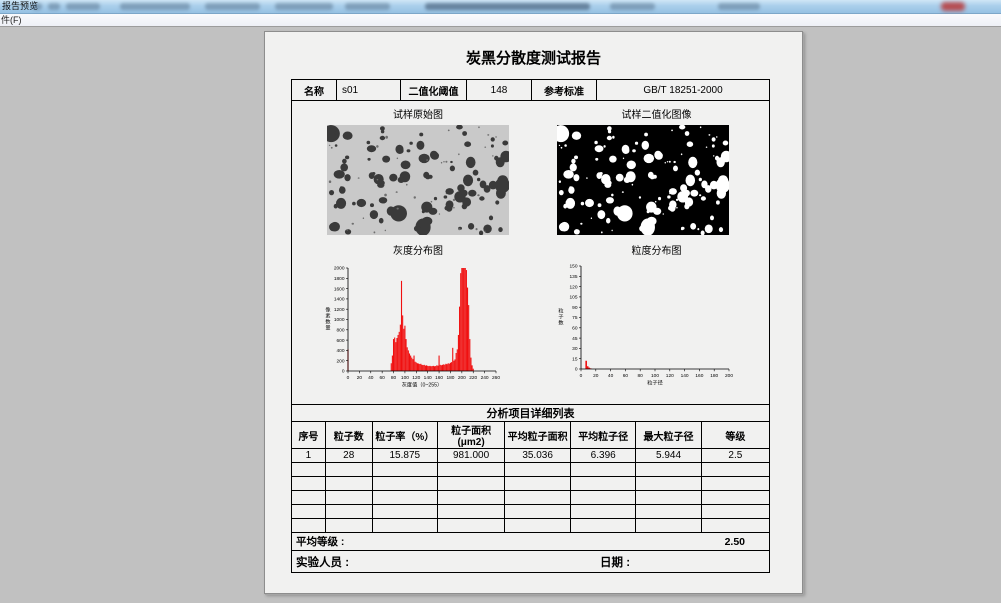  Describe the element at coordinates (339, 269) in the screenshot. I see `svg-text: 2000` at that location.